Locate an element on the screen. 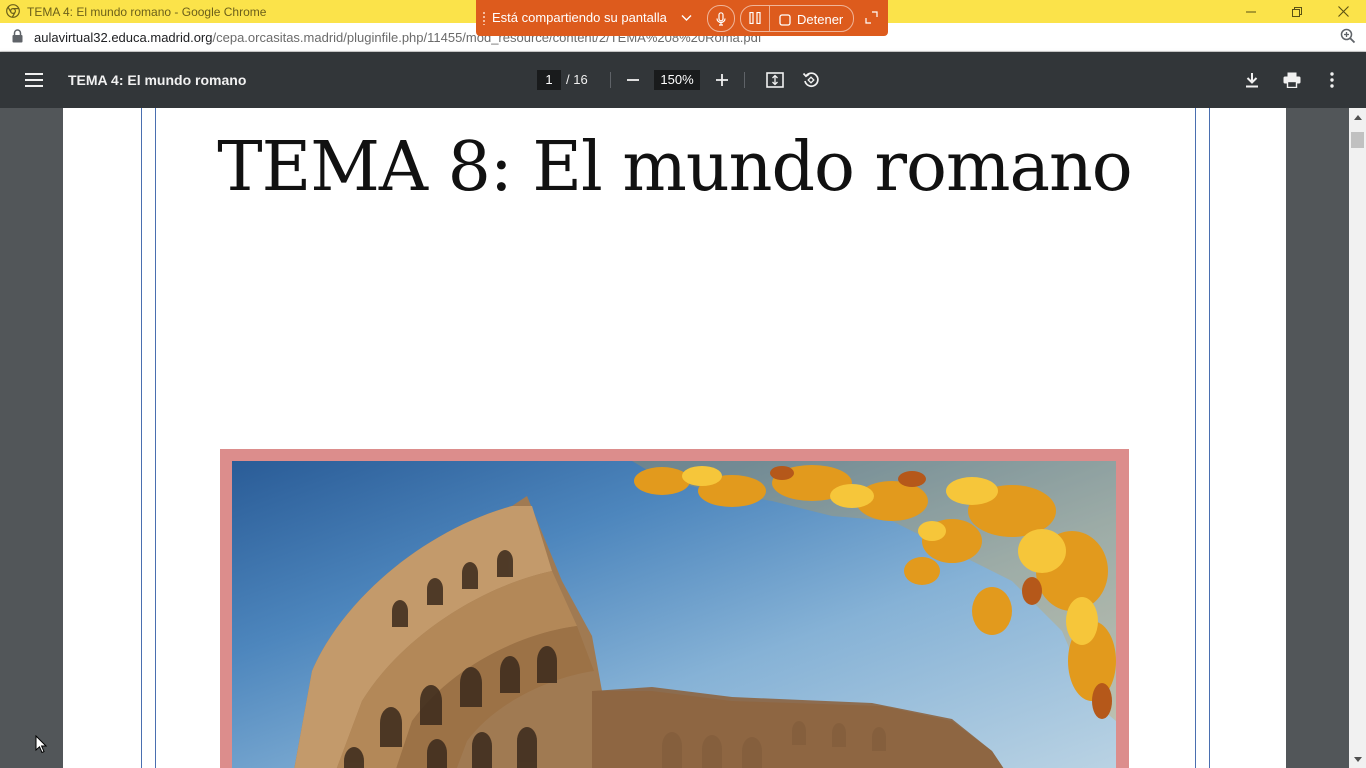 The height and width of the screenshot is (768, 1366). mouse-cursor-icon is located at coordinates (41, 744).